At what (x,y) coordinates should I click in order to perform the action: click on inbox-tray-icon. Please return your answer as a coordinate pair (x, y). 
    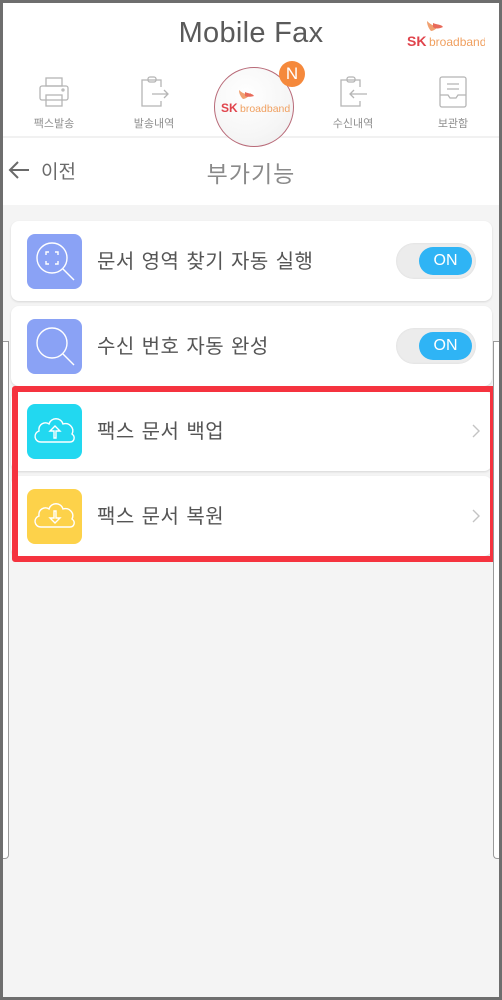
    Looking at the image, I should click on (453, 92).